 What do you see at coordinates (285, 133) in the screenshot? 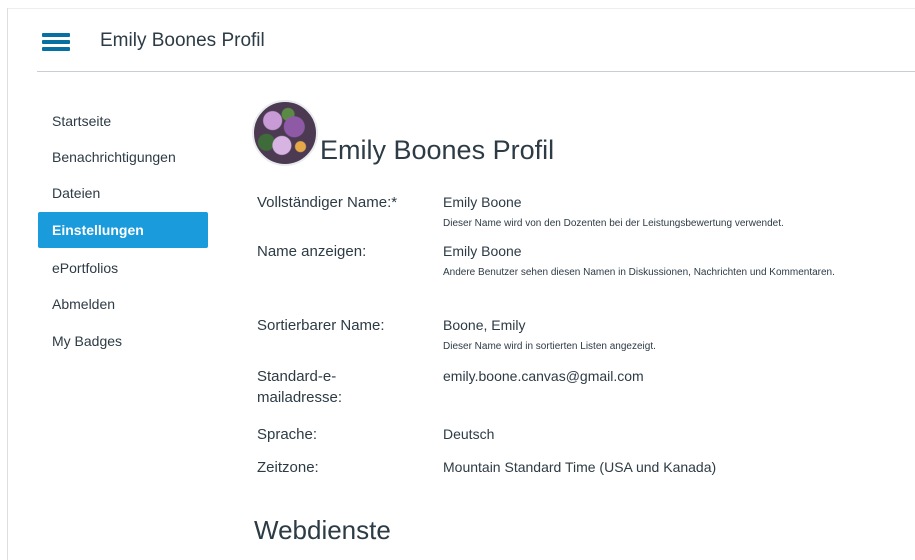
I see `avatar` at bounding box center [285, 133].